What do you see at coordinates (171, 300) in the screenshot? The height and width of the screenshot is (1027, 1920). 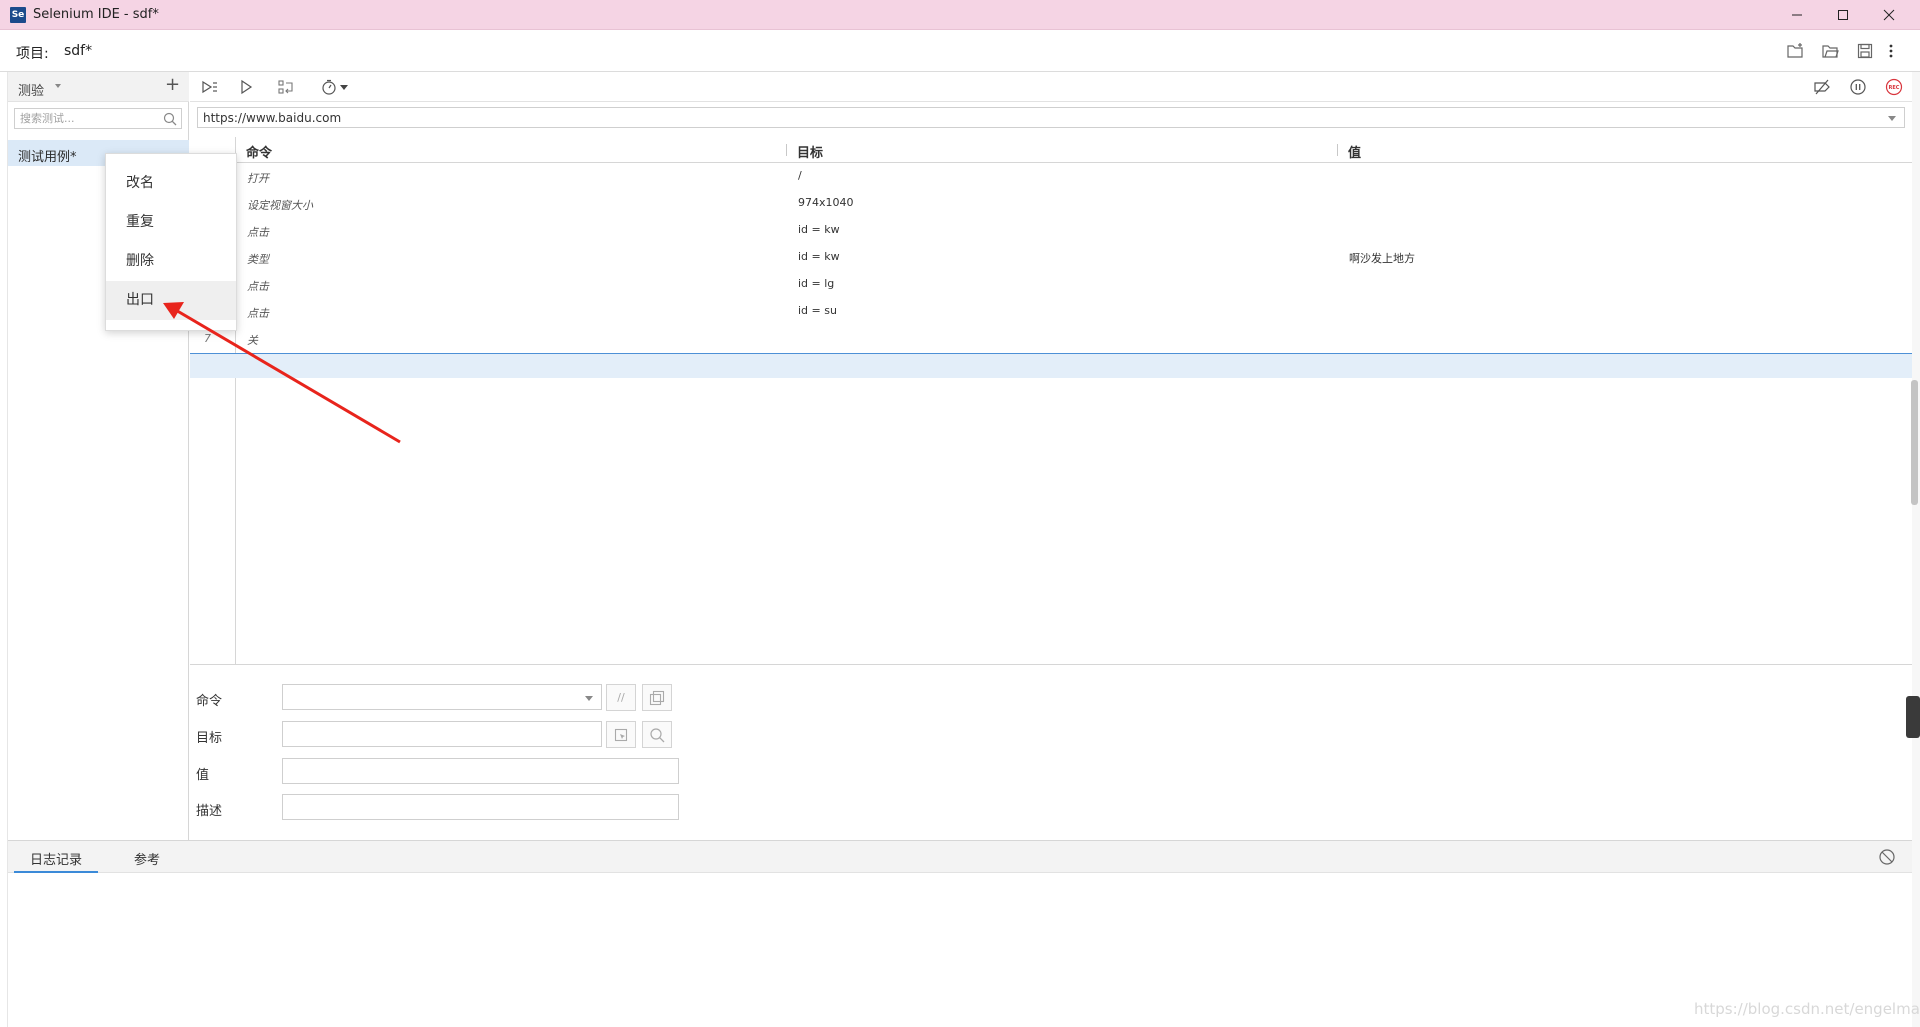 I see `menu-item-export: 出口` at bounding box center [171, 300].